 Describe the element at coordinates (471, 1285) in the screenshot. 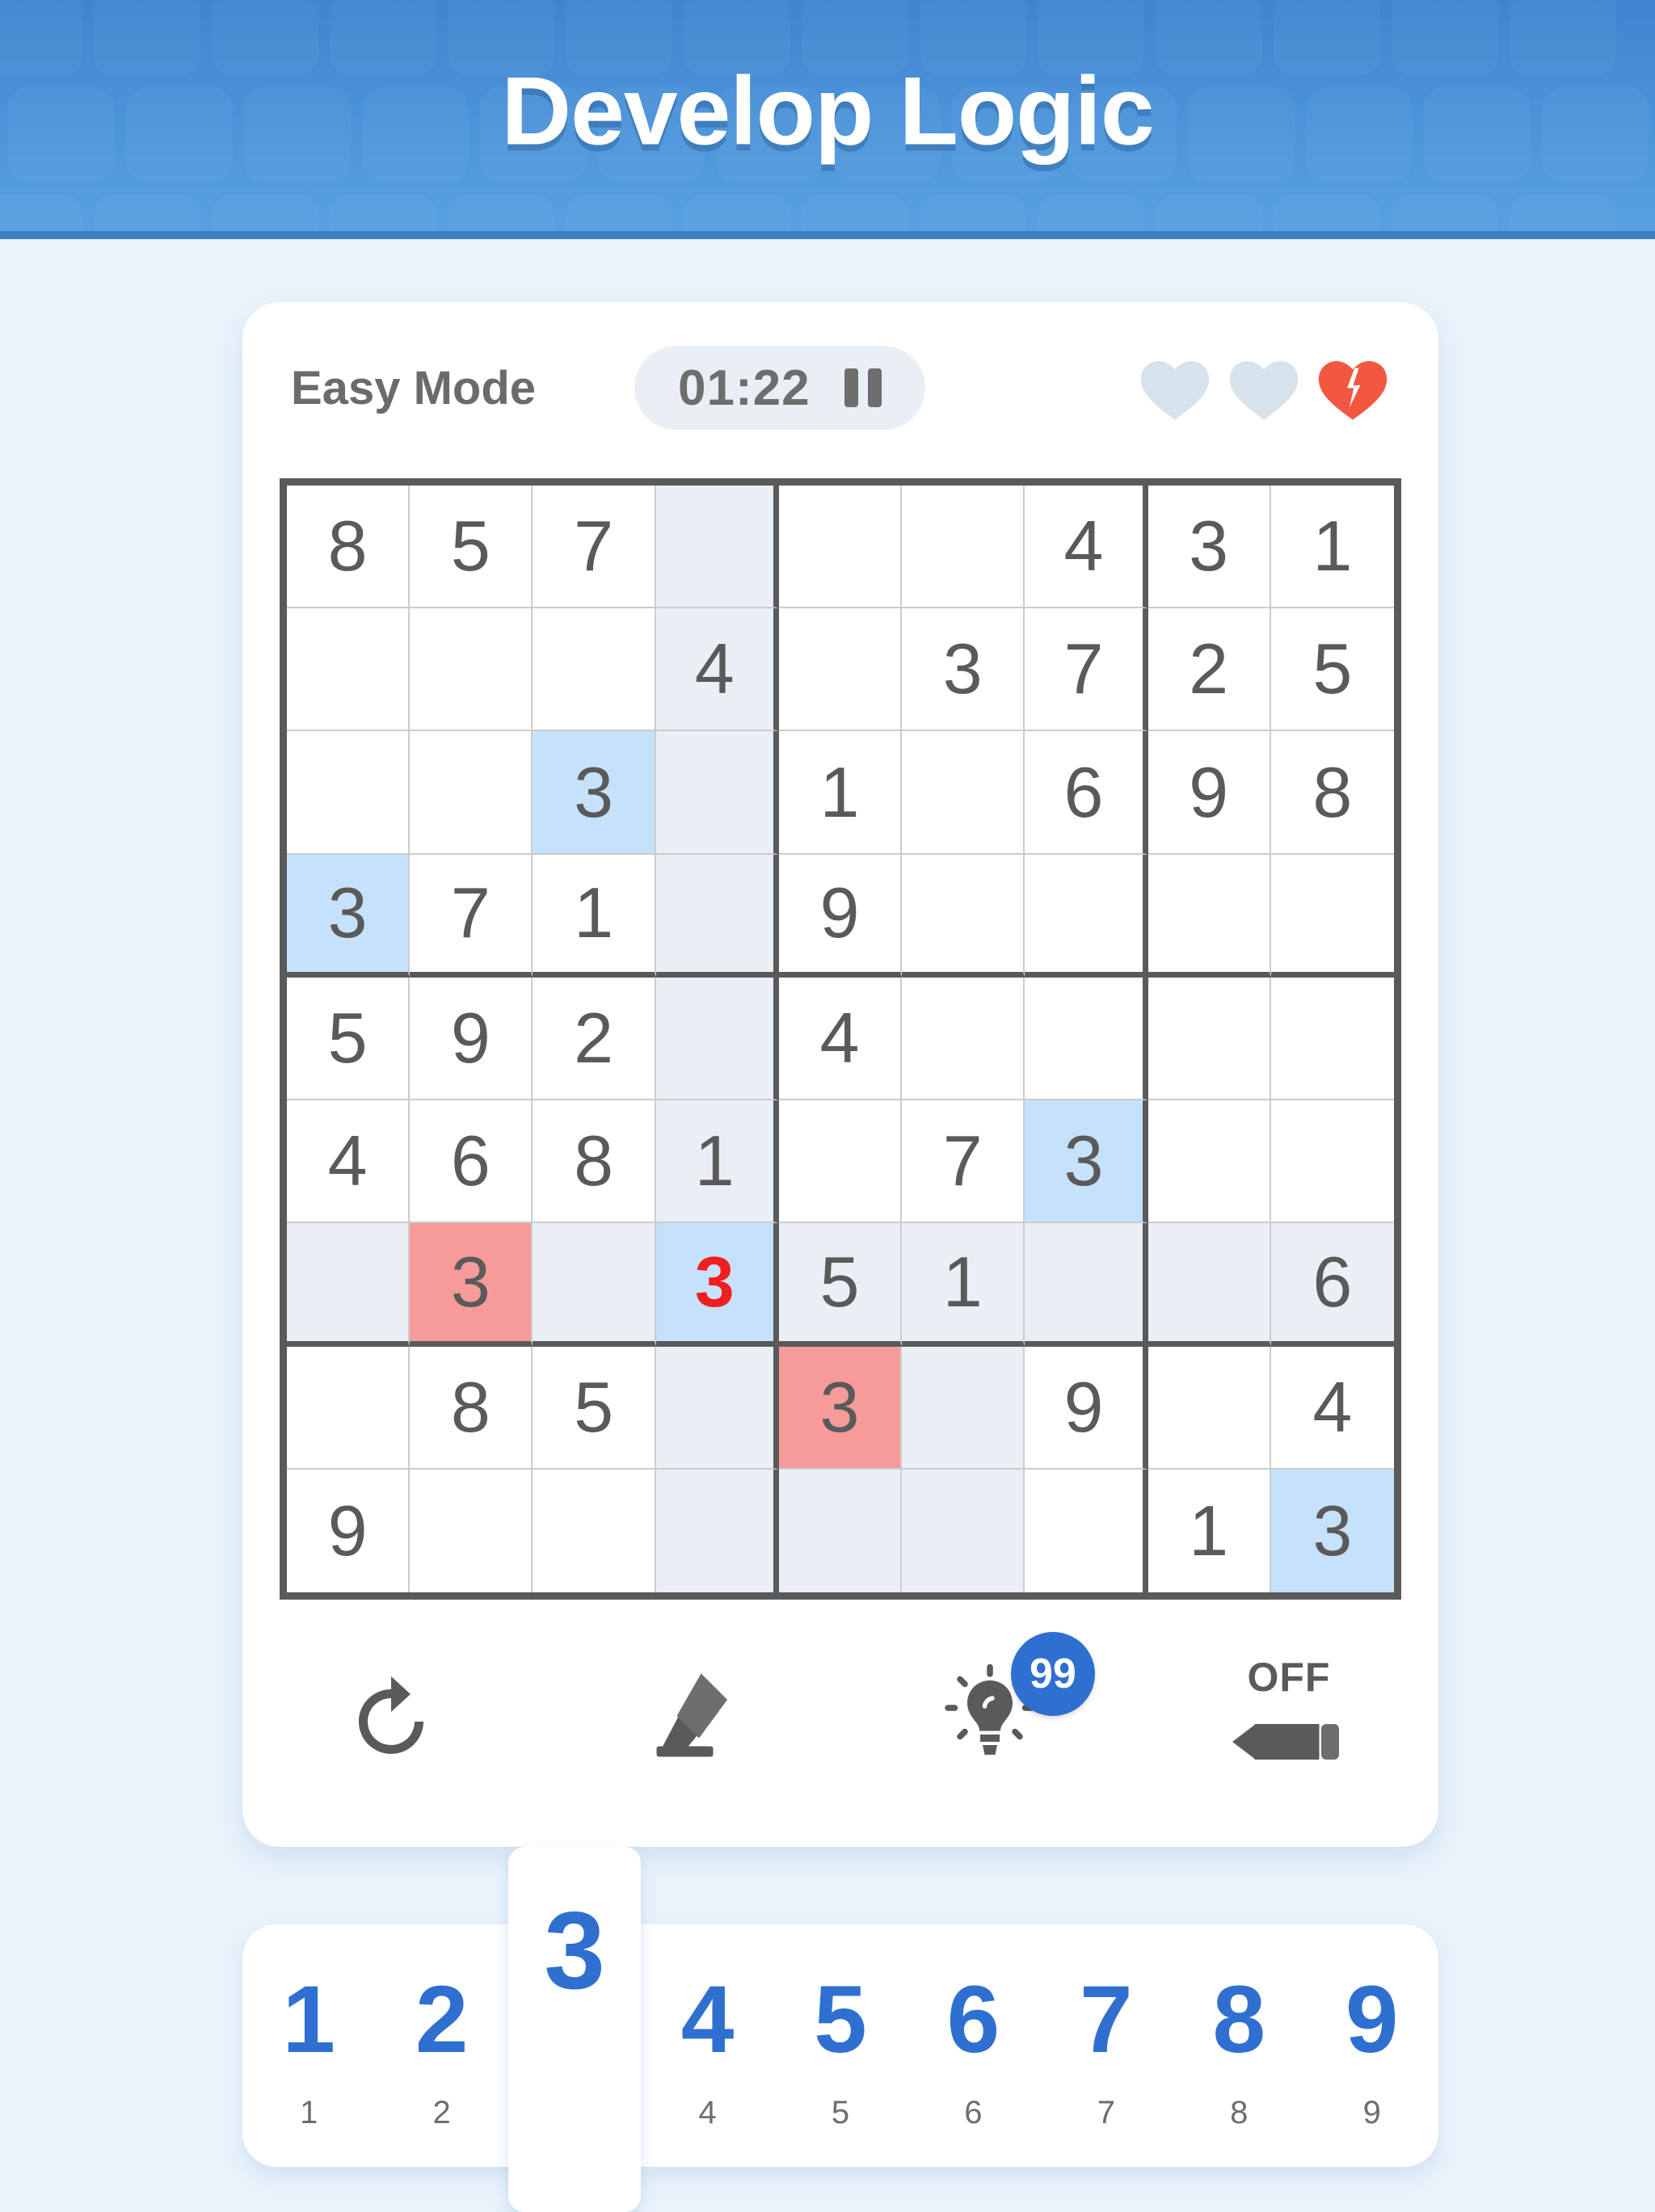

I see `grid-cell-r7c2: 3` at that location.